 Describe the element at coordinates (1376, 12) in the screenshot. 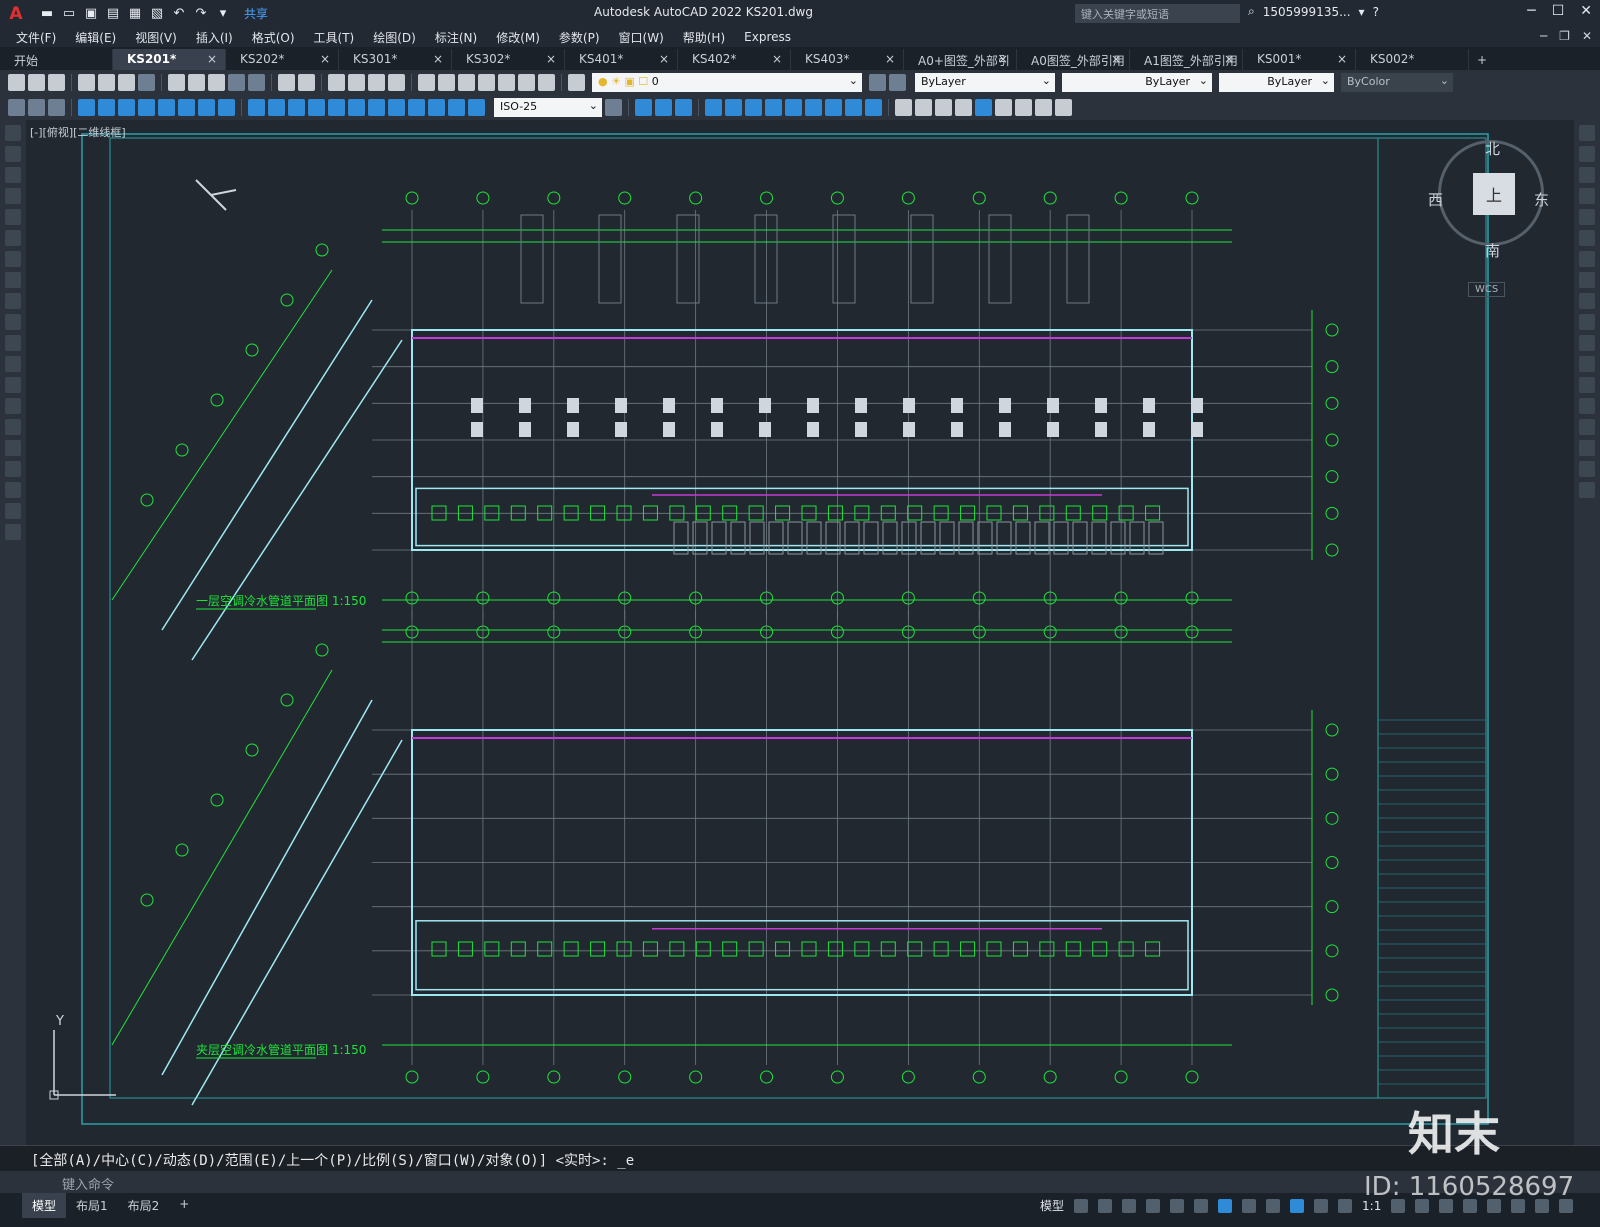

I see `help-icon: ?` at that location.